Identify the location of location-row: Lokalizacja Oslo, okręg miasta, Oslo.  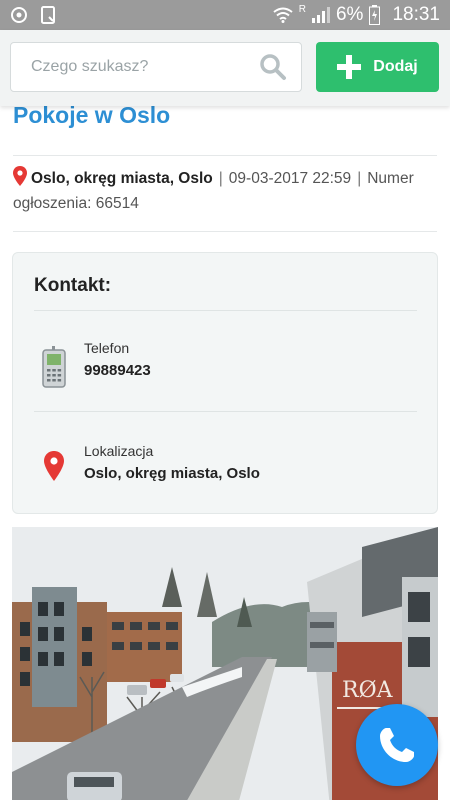
(225, 473).